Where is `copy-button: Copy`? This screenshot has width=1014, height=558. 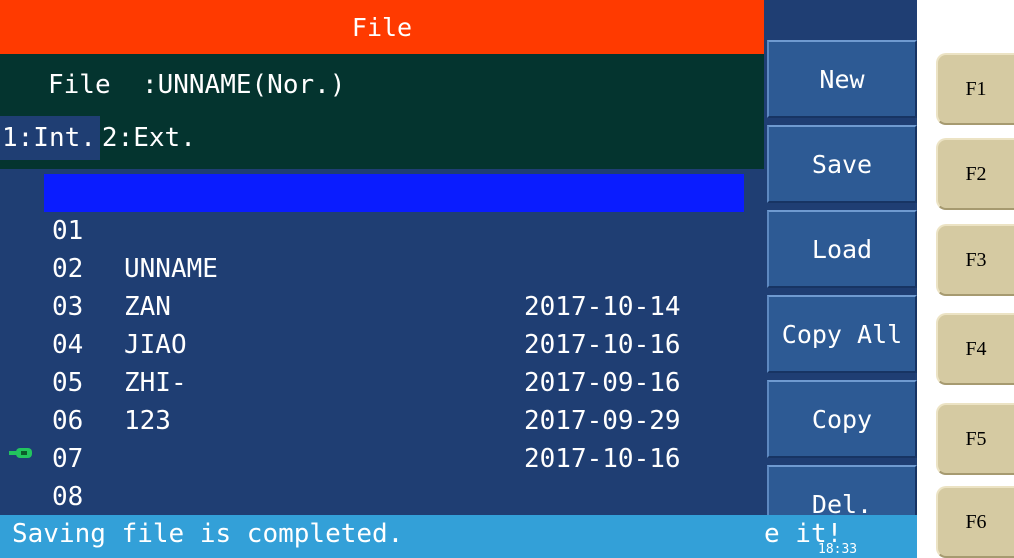 copy-button: Copy is located at coordinates (842, 419).